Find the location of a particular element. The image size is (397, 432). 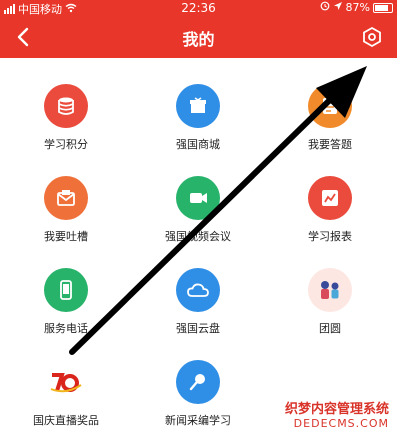

watermark-line2: DEDECMS.COM is located at coordinates (341, 423).